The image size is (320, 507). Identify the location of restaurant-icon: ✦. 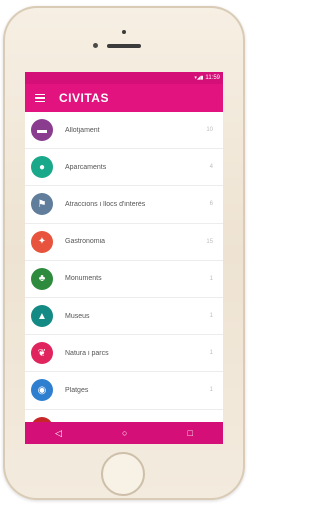
(42, 241).